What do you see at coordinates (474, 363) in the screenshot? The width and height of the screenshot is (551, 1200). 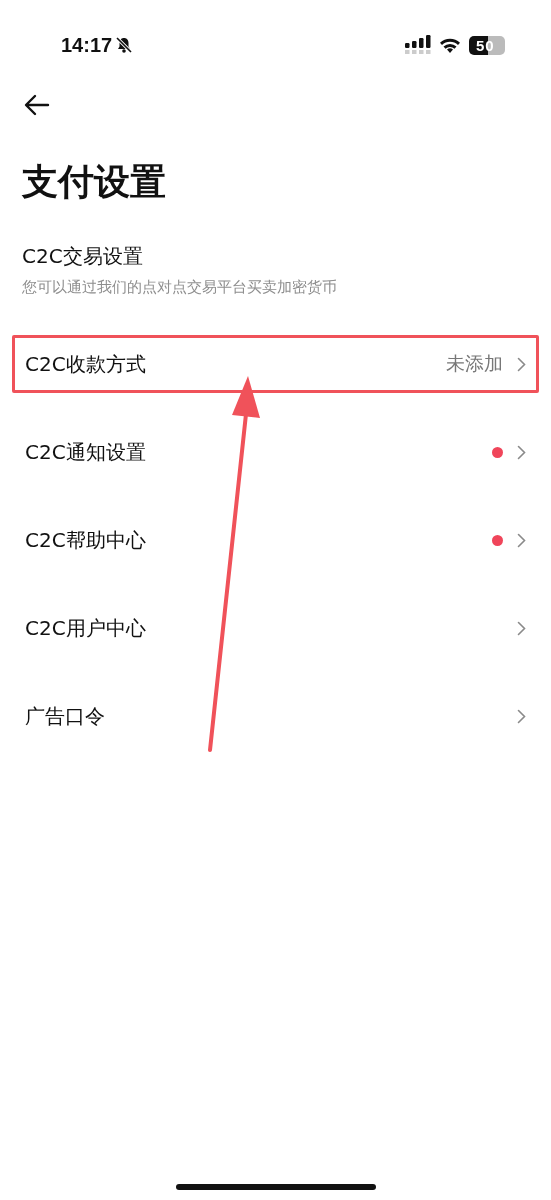 I see `row-value: 未添加` at bounding box center [474, 363].